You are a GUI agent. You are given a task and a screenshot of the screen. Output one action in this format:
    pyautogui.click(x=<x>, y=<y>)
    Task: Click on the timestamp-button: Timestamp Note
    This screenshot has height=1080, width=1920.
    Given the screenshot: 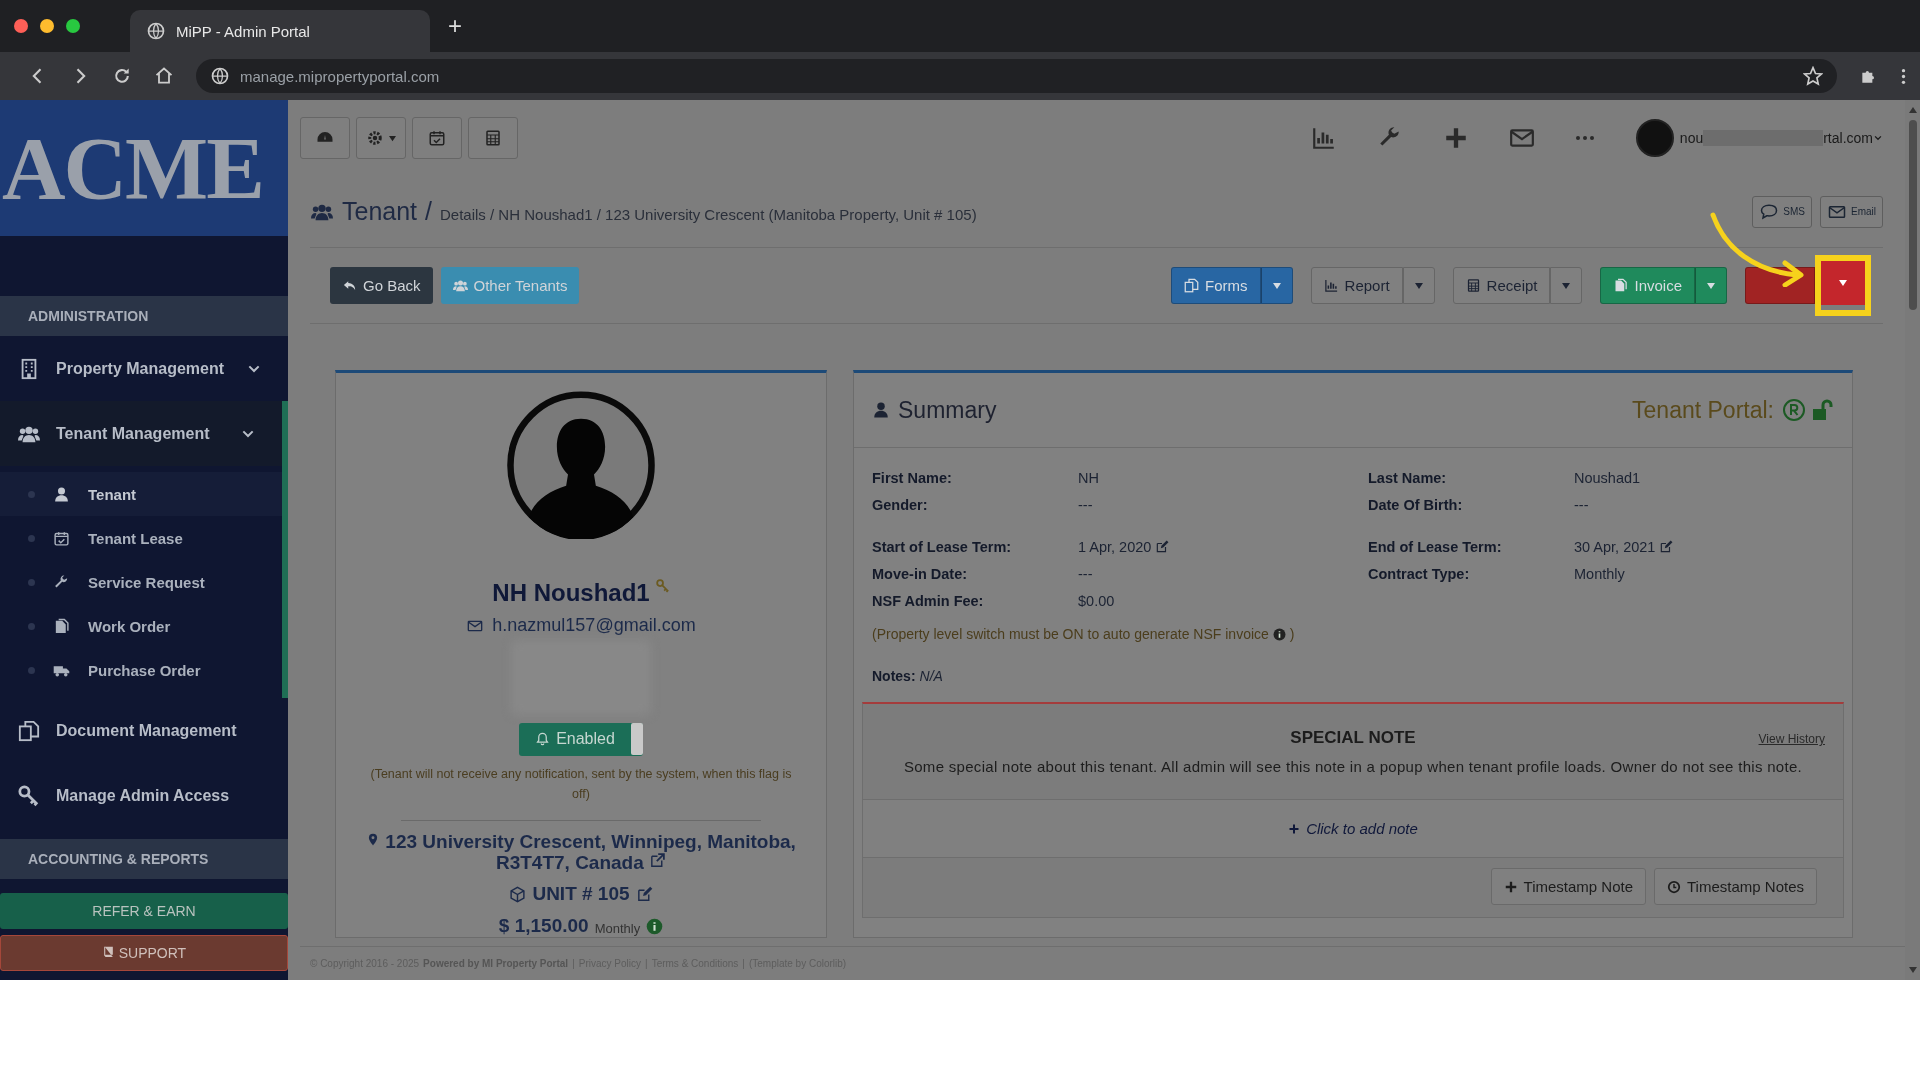 What is the action you would take?
    pyautogui.click(x=1568, y=886)
    